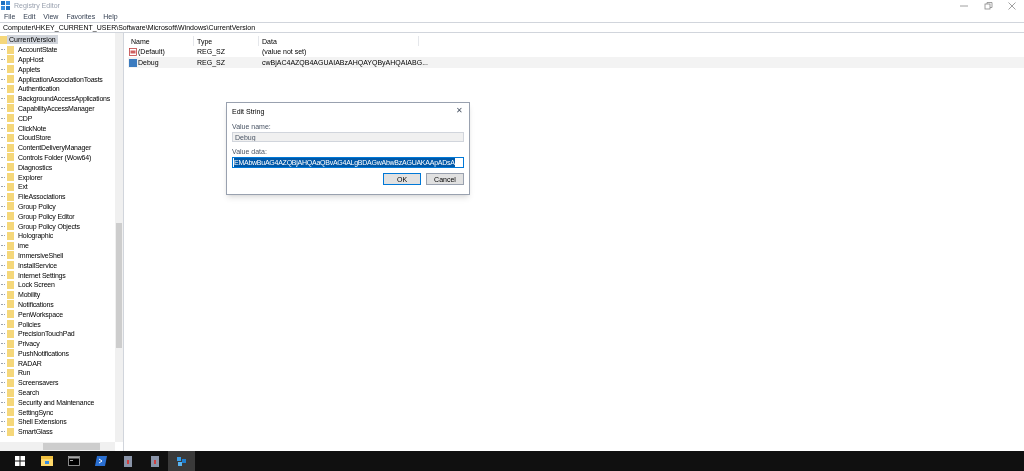 The width and height of the screenshot is (1024, 471). I want to click on terminal-icon, so click(73, 461).